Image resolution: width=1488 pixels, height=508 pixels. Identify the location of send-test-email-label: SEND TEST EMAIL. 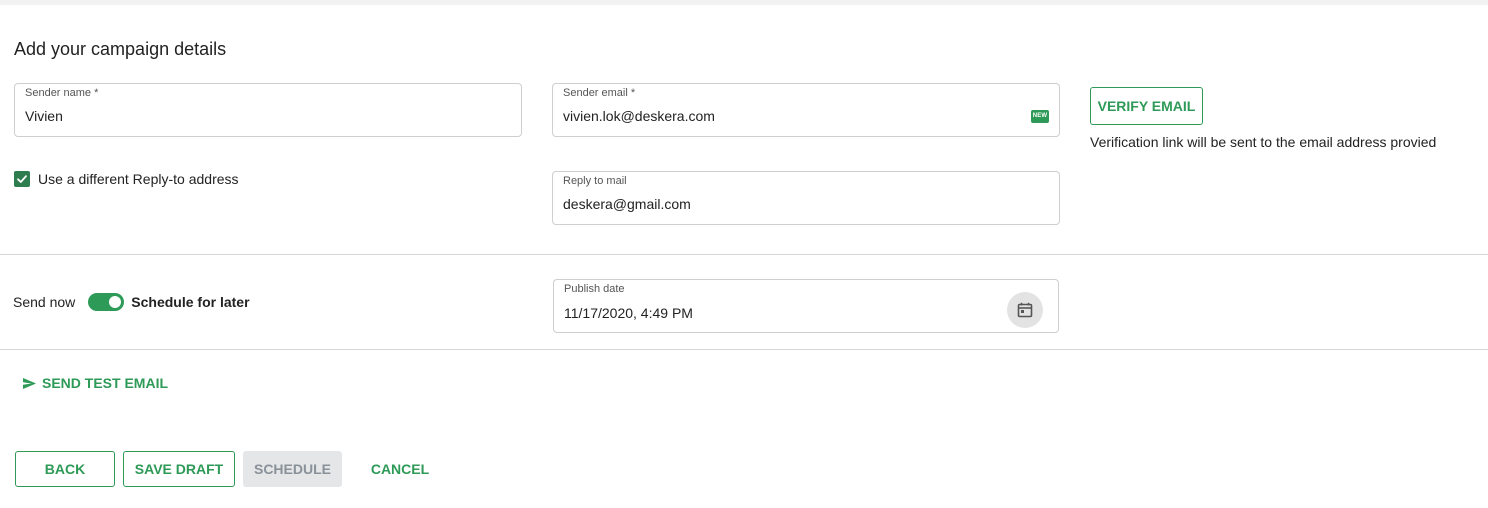
(105, 383).